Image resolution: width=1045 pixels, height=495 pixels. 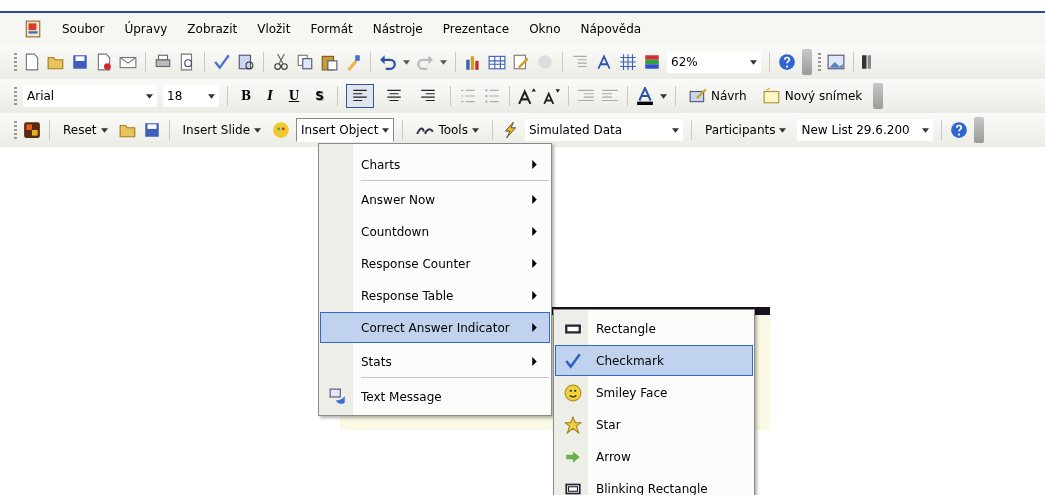 I want to click on menu-item: Smiley Face, so click(x=654, y=392).